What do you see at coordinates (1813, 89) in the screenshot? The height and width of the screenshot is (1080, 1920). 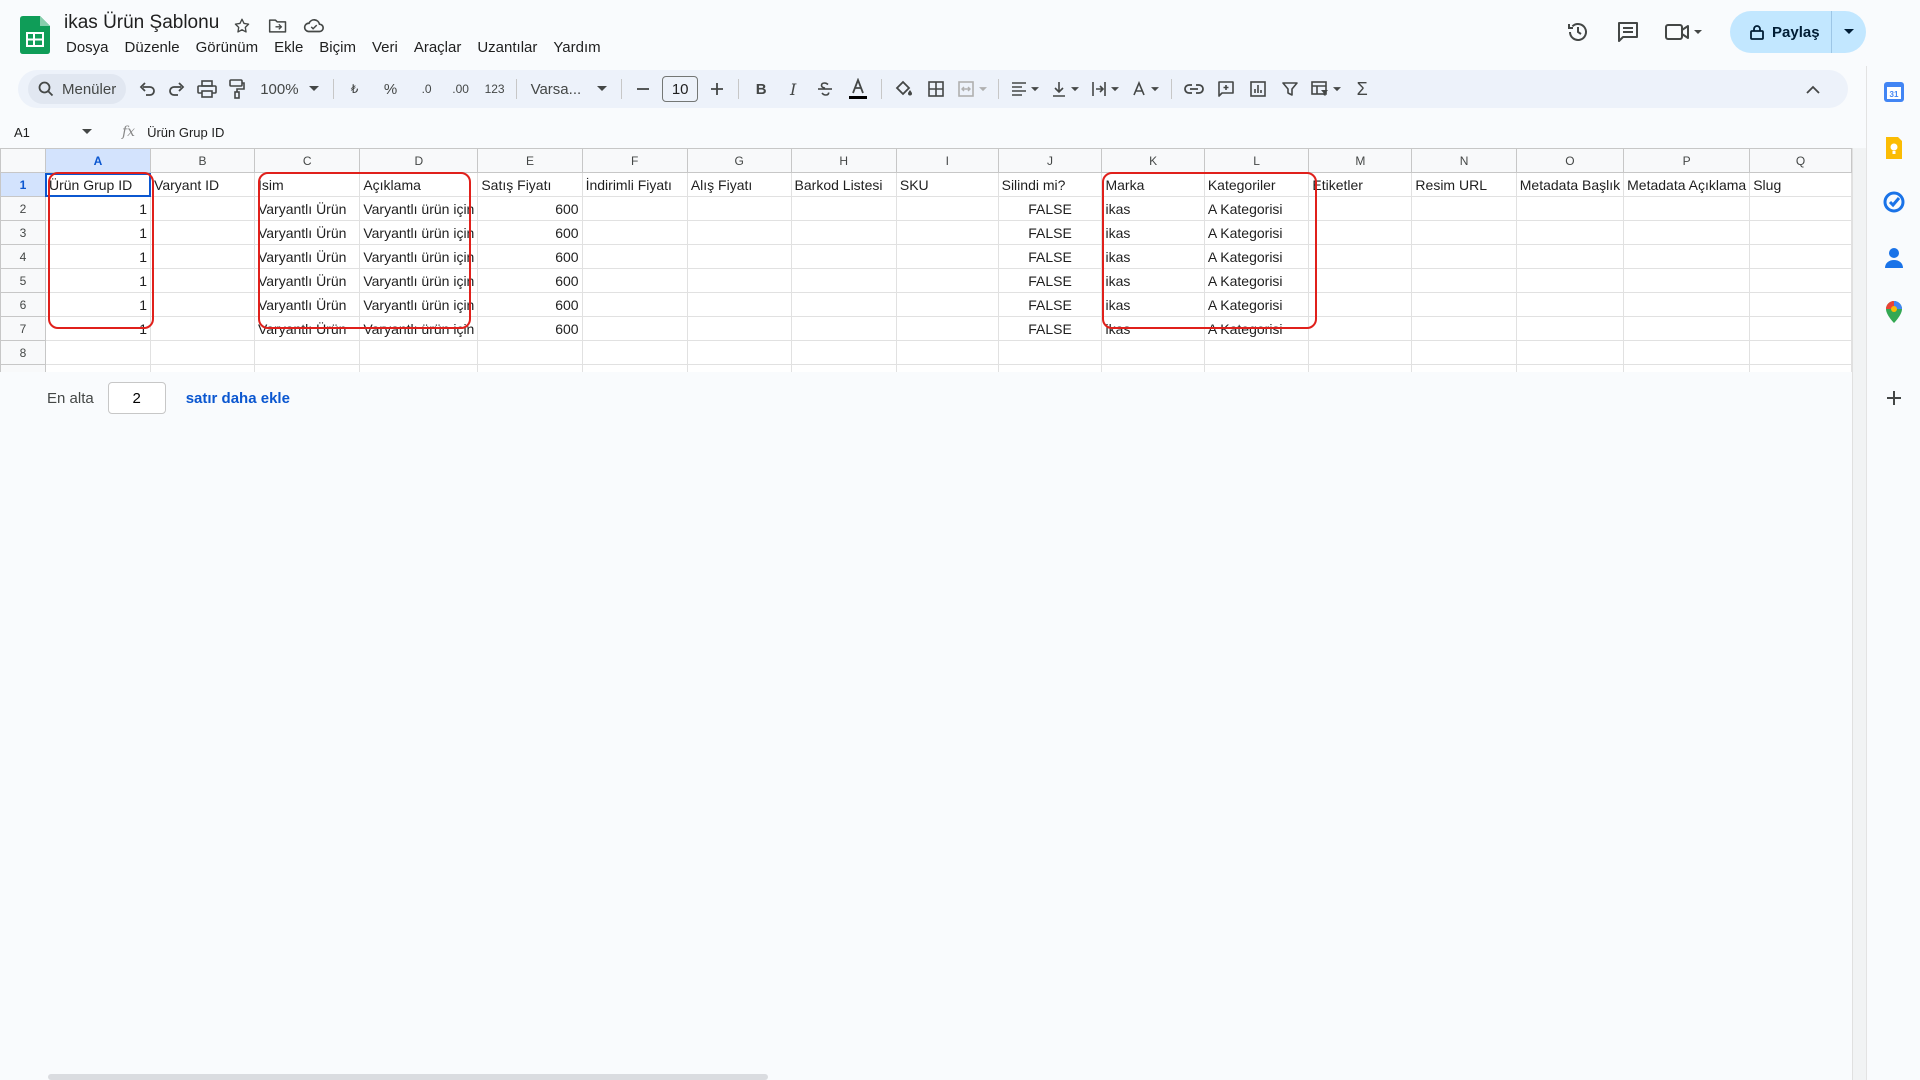 I see `chevron-up-icon` at bounding box center [1813, 89].